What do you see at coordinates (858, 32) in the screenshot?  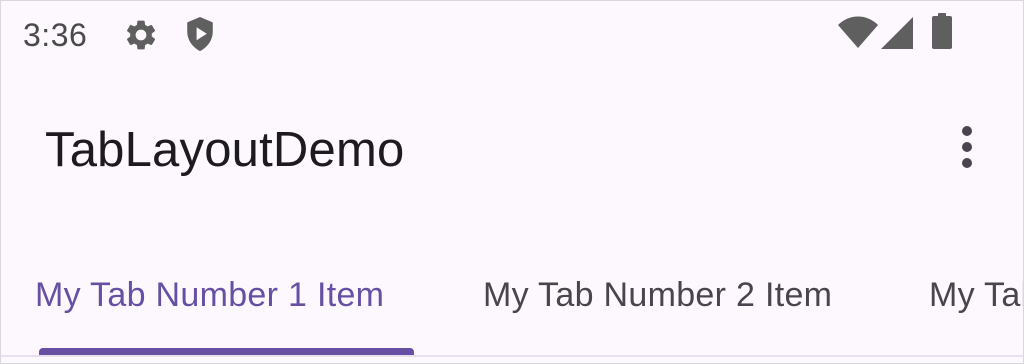 I see `wifi-icon` at bounding box center [858, 32].